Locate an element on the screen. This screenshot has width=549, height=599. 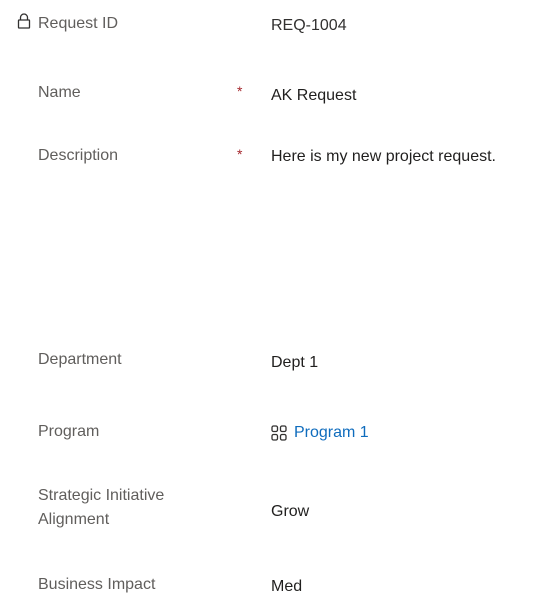
description-value: Here is my new project request. is located at coordinates (383, 157).